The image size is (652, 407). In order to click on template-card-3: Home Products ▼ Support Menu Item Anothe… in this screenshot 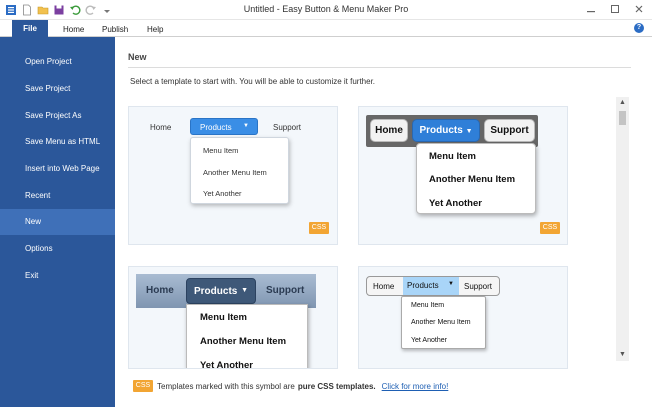, I will do `click(233, 317)`.